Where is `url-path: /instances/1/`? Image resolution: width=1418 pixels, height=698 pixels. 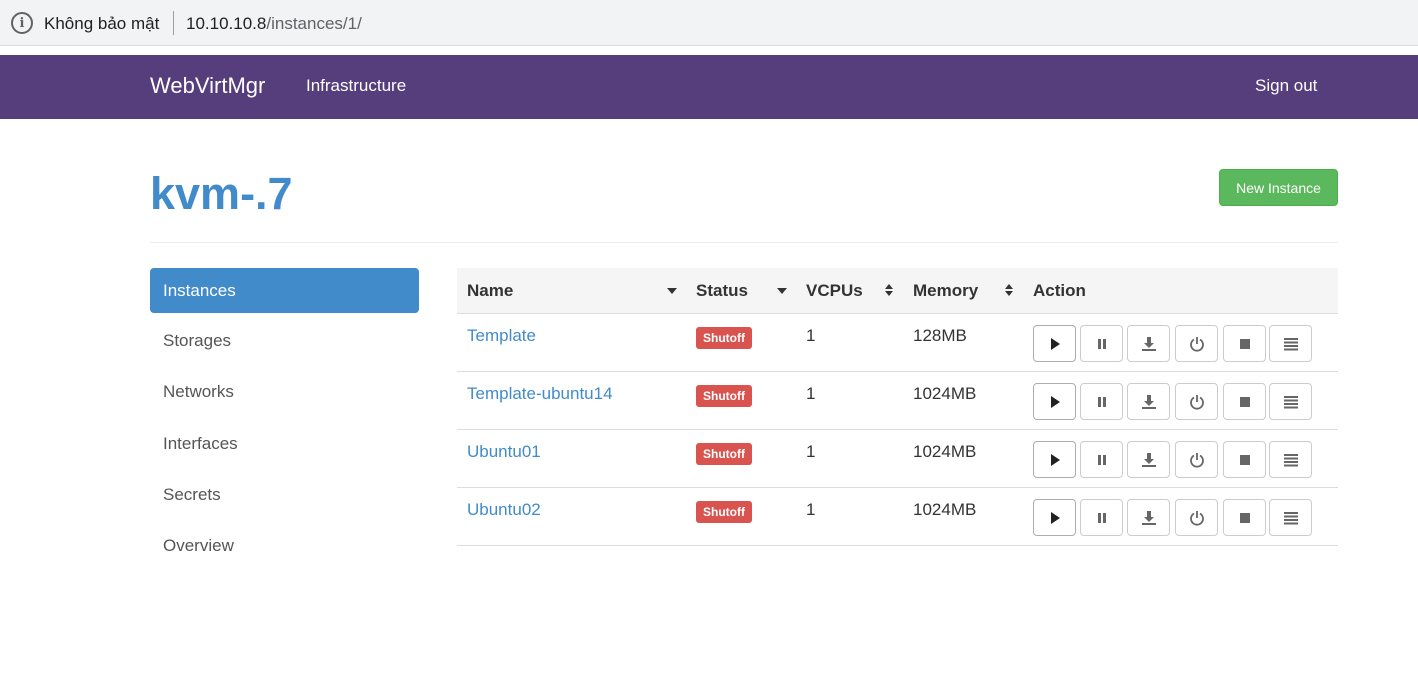 url-path: /instances/1/ is located at coordinates (314, 23).